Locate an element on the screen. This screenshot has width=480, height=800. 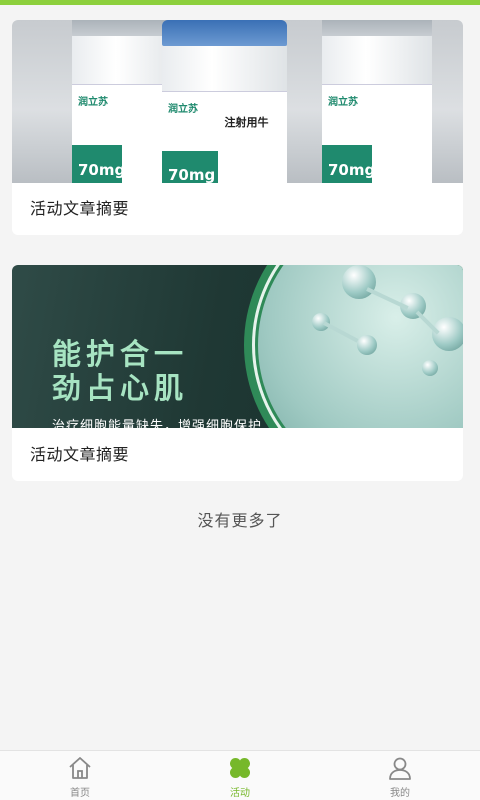
tab-label: 首页 is located at coordinates (80, 793).